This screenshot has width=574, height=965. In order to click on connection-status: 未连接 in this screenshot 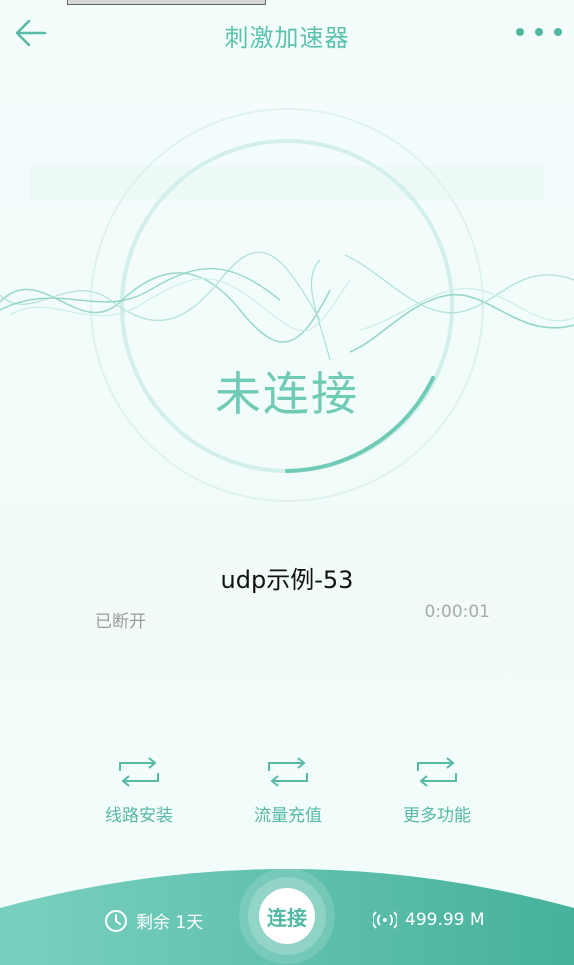, I will do `click(287, 394)`.